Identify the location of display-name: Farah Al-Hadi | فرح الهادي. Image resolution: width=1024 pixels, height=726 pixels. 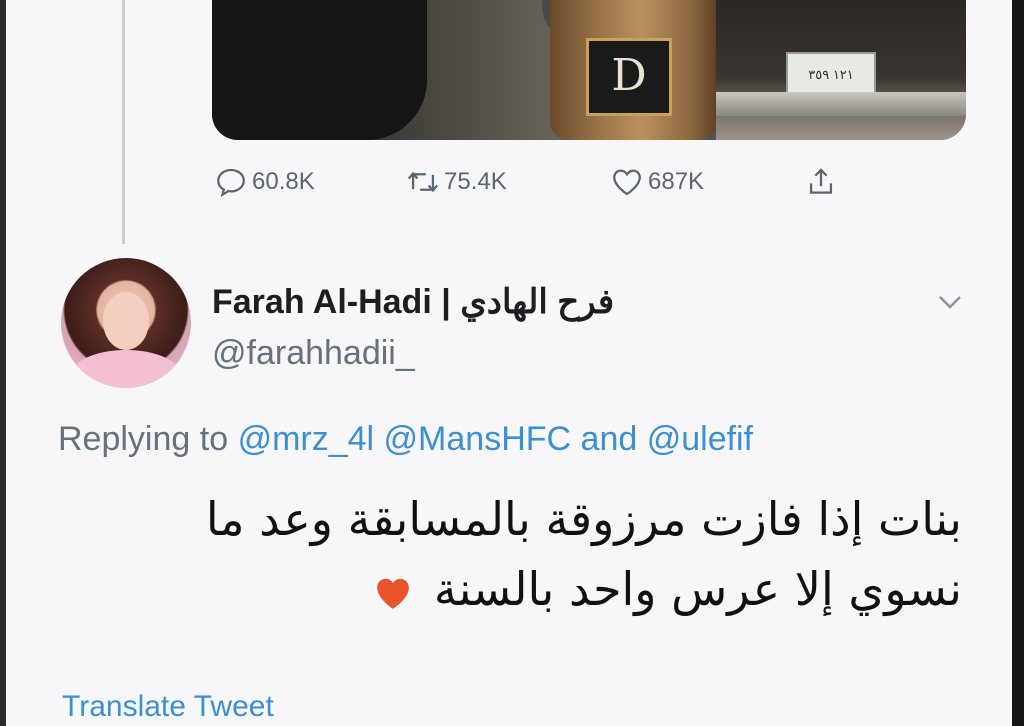
(413, 302).